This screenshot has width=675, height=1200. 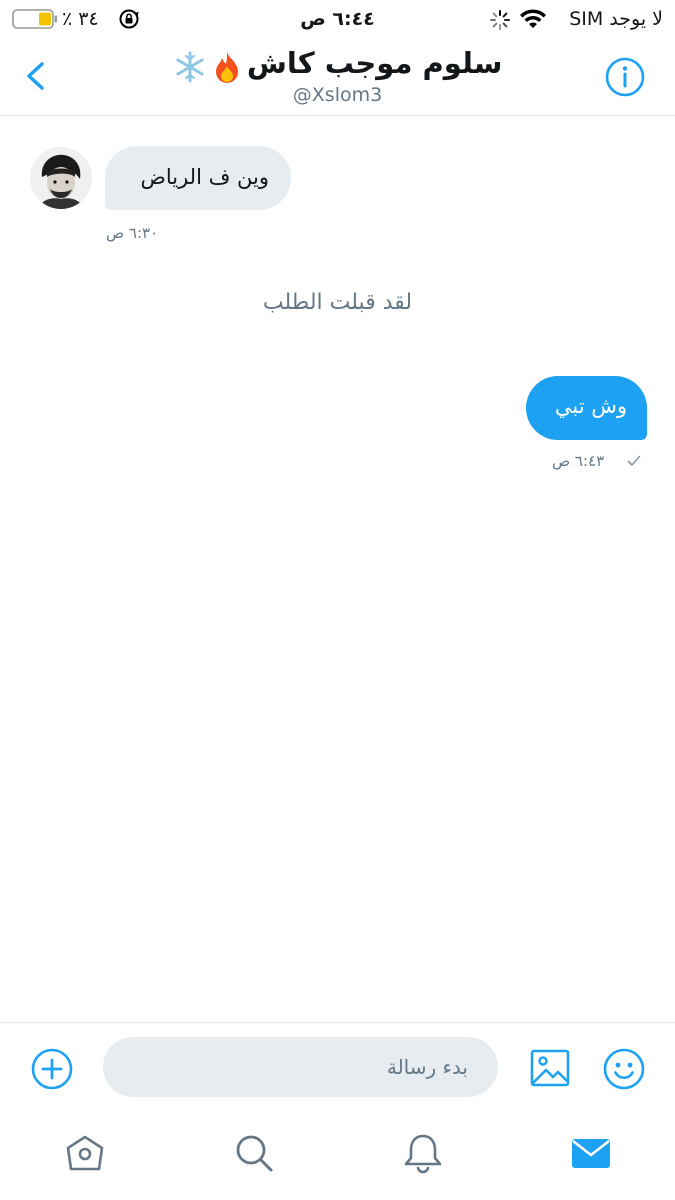 I want to click on outgoing-message-text: وش تبي, so click(x=590, y=406).